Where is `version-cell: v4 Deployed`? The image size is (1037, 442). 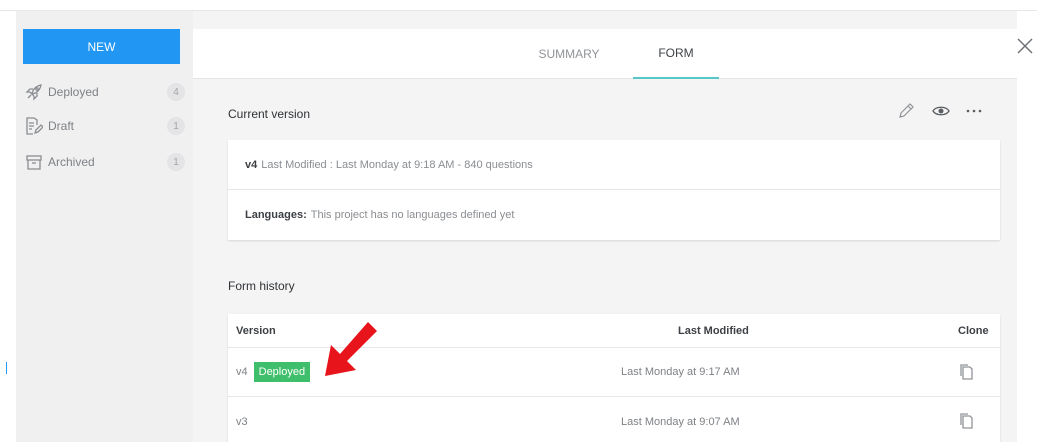
version-cell: v4 Deployed is located at coordinates (273, 372).